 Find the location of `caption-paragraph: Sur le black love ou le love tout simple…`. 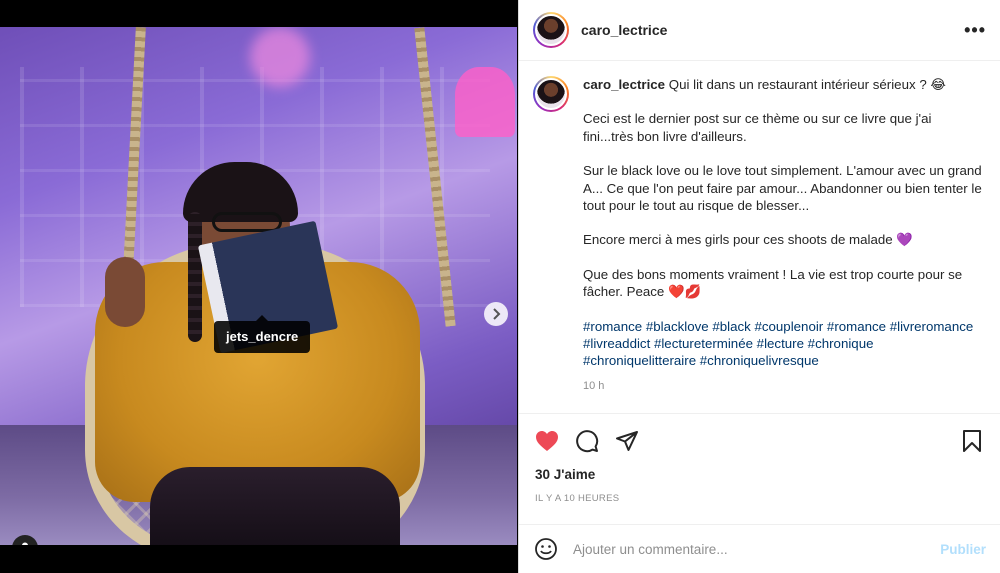

caption-paragraph: Sur le black love ou le love tout simple… is located at coordinates (782, 188).